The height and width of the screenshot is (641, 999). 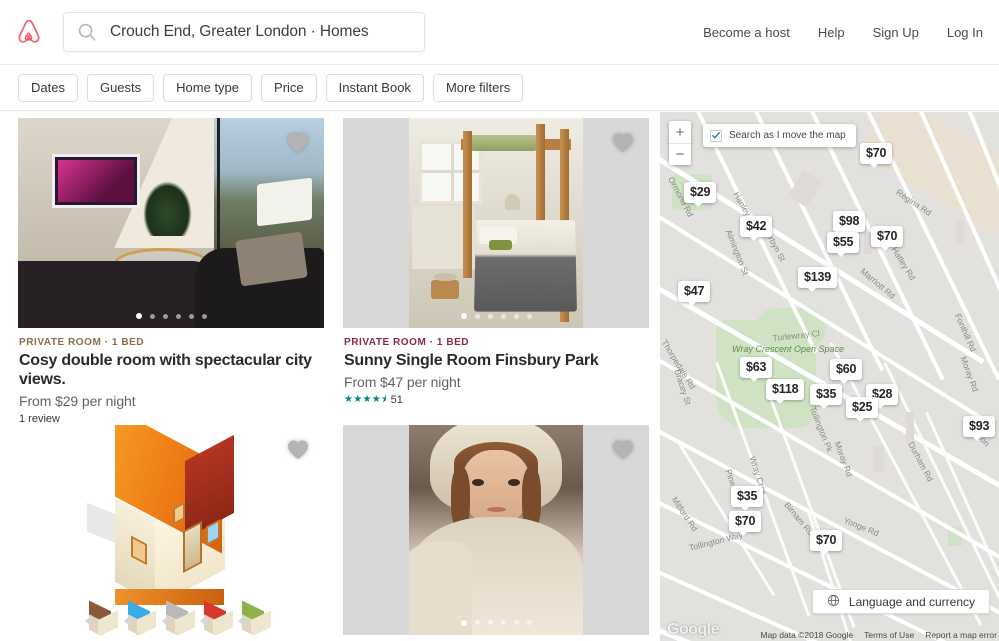 What do you see at coordinates (746, 32) in the screenshot?
I see `nav-become-a-host: Become a host` at bounding box center [746, 32].